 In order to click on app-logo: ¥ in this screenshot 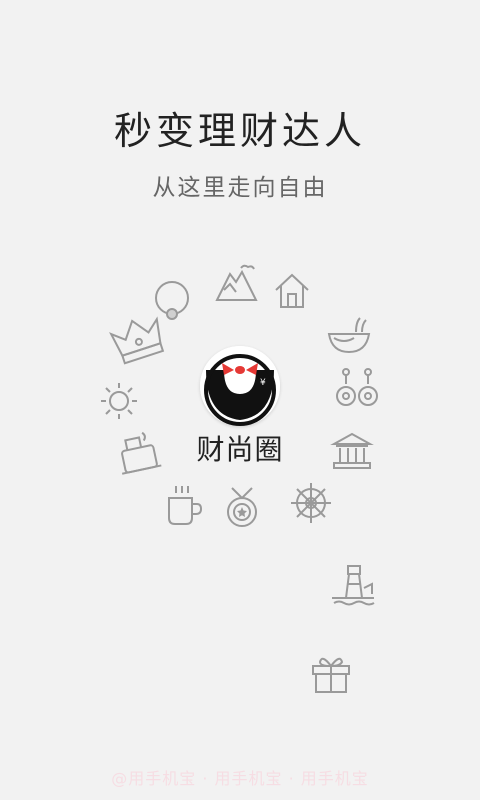, I will do `click(240, 386)`.